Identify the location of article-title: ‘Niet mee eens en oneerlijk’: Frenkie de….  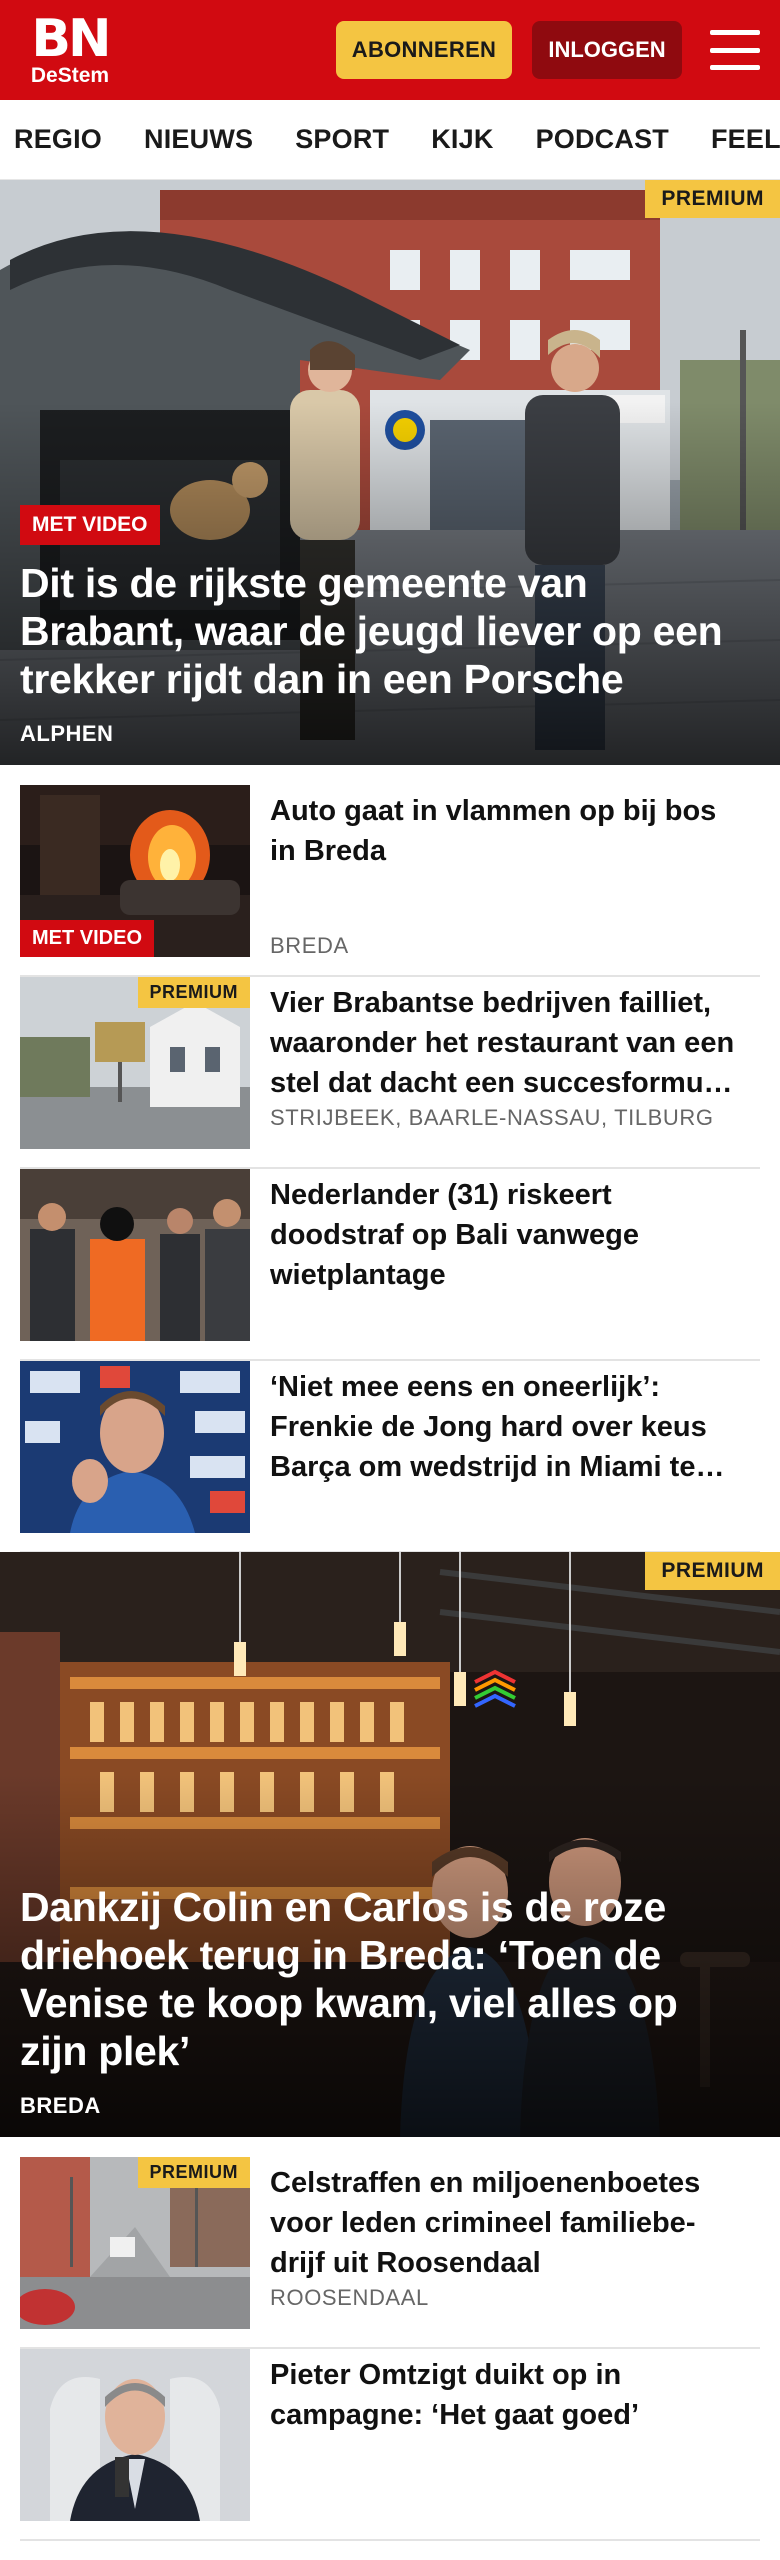
(505, 1427).